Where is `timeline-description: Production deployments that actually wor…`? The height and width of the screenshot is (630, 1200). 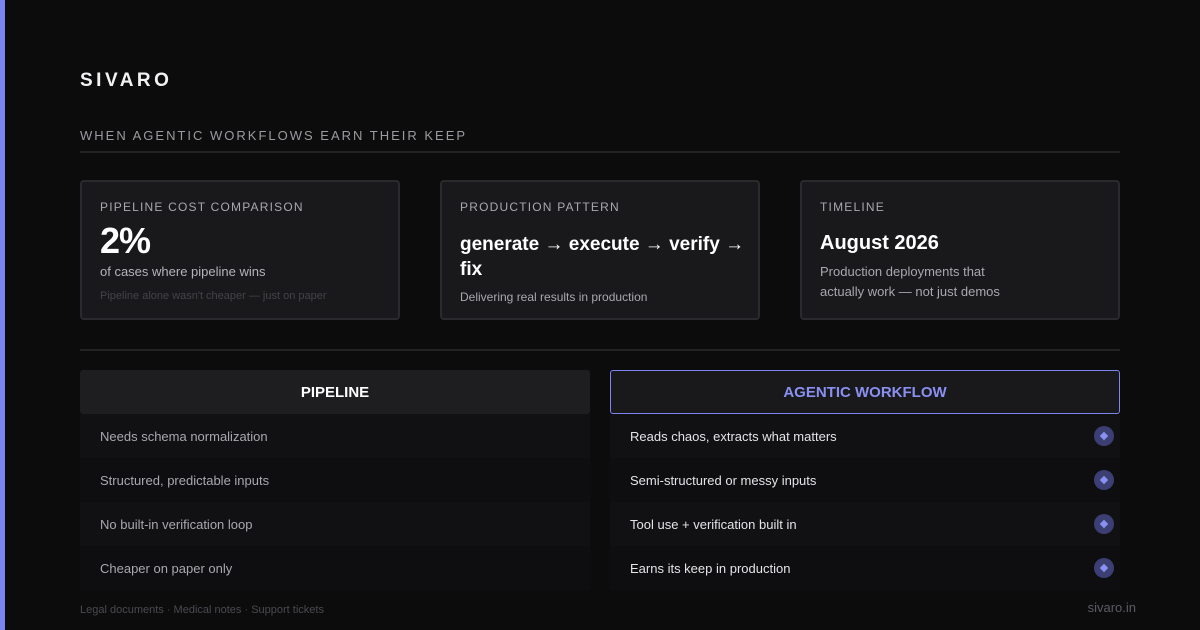 timeline-description: Production deployments that actually wor… is located at coordinates (910, 281).